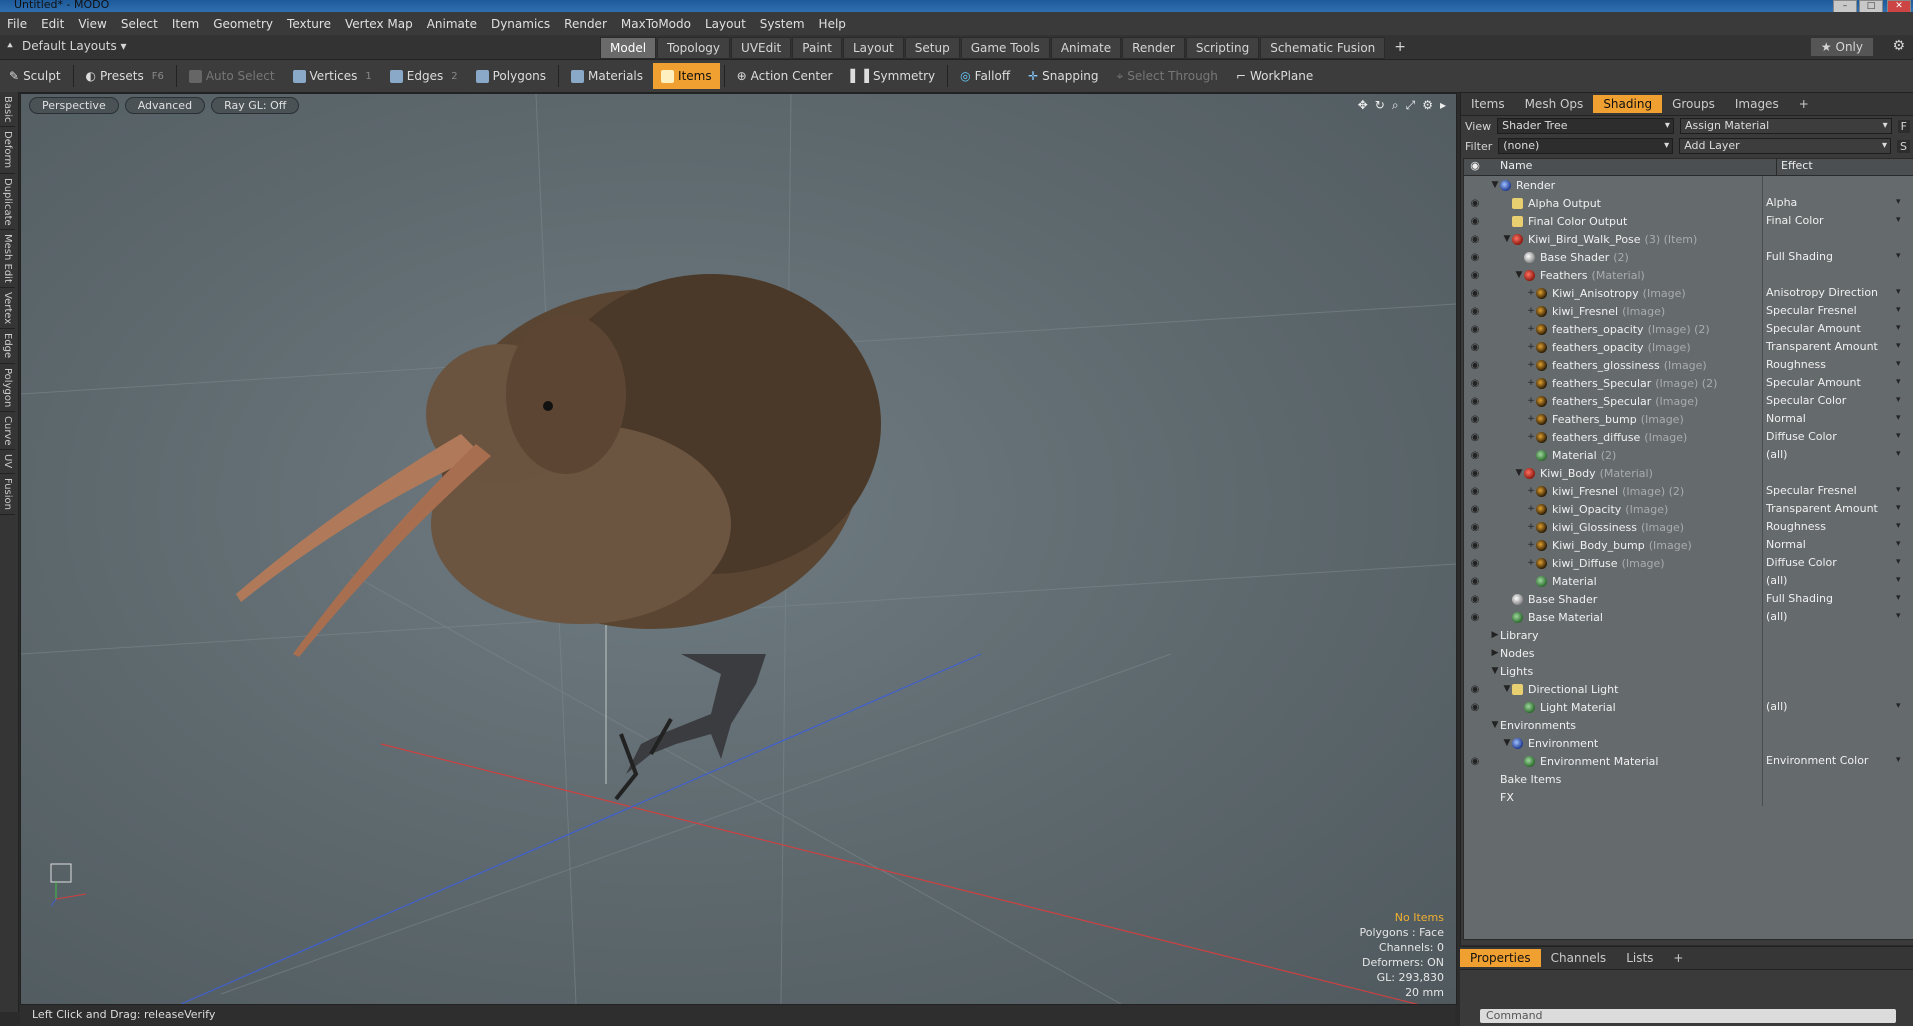  What do you see at coordinates (1005, 48) in the screenshot?
I see `tab-game-tools: Game Tools` at bounding box center [1005, 48].